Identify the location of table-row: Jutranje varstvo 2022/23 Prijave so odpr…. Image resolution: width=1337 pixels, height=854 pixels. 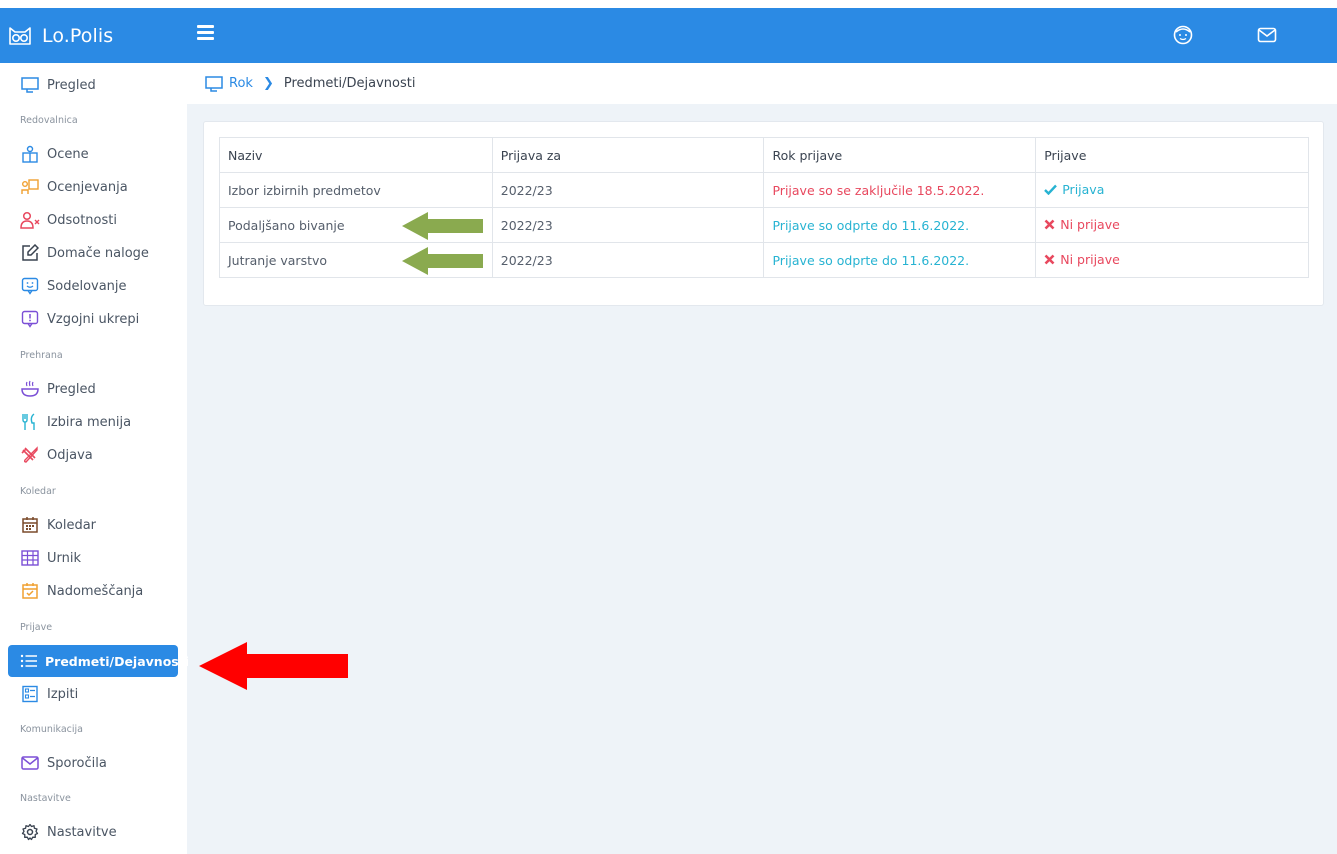
(764, 260).